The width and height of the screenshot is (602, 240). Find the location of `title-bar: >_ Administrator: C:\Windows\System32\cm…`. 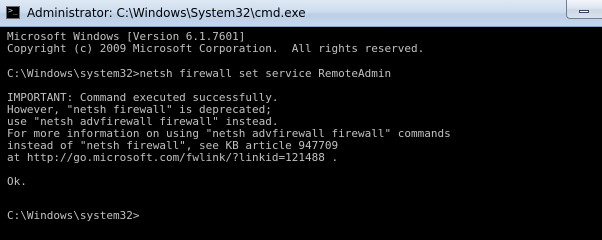

title-bar: >_ Administrator: C:\Windows\System32\cm… is located at coordinates (301, 13).